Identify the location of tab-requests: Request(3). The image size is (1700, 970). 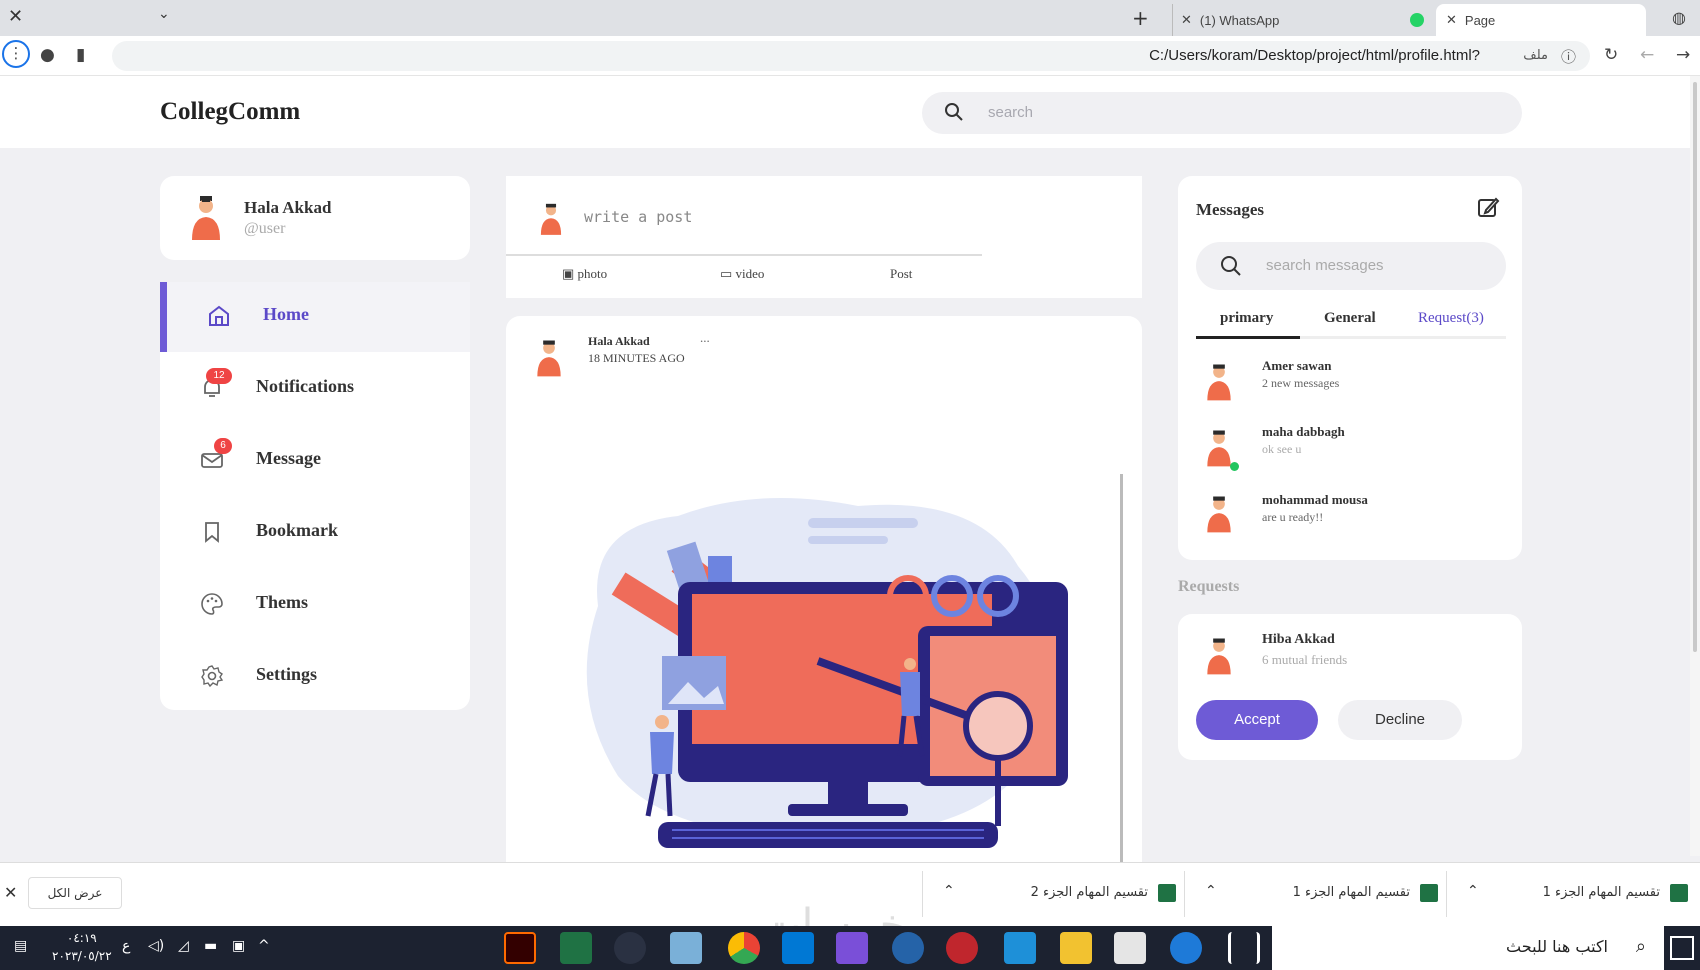
(1451, 318).